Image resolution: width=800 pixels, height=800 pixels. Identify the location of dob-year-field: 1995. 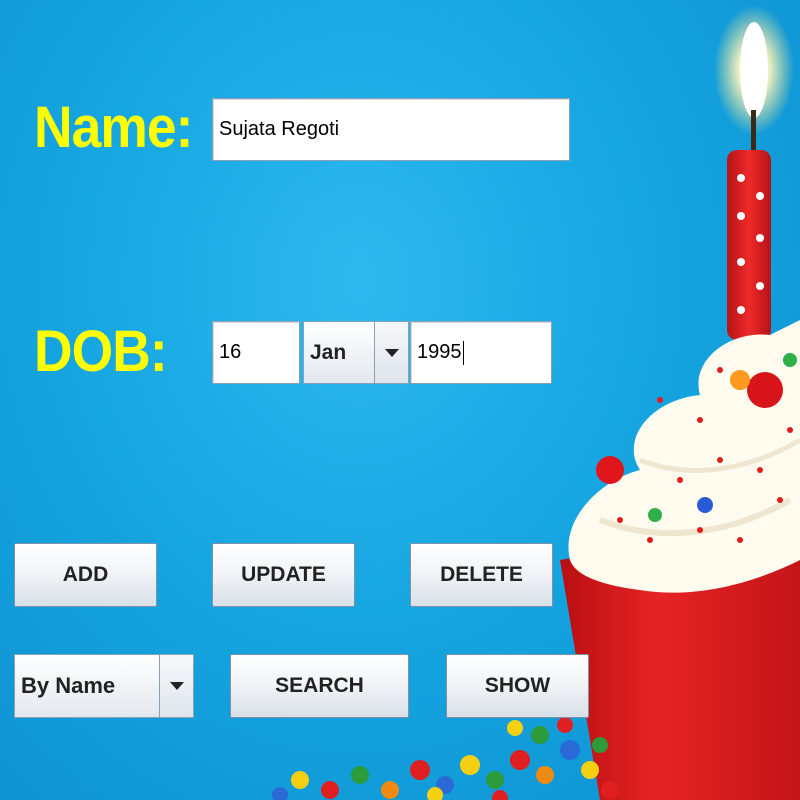
(481, 352).